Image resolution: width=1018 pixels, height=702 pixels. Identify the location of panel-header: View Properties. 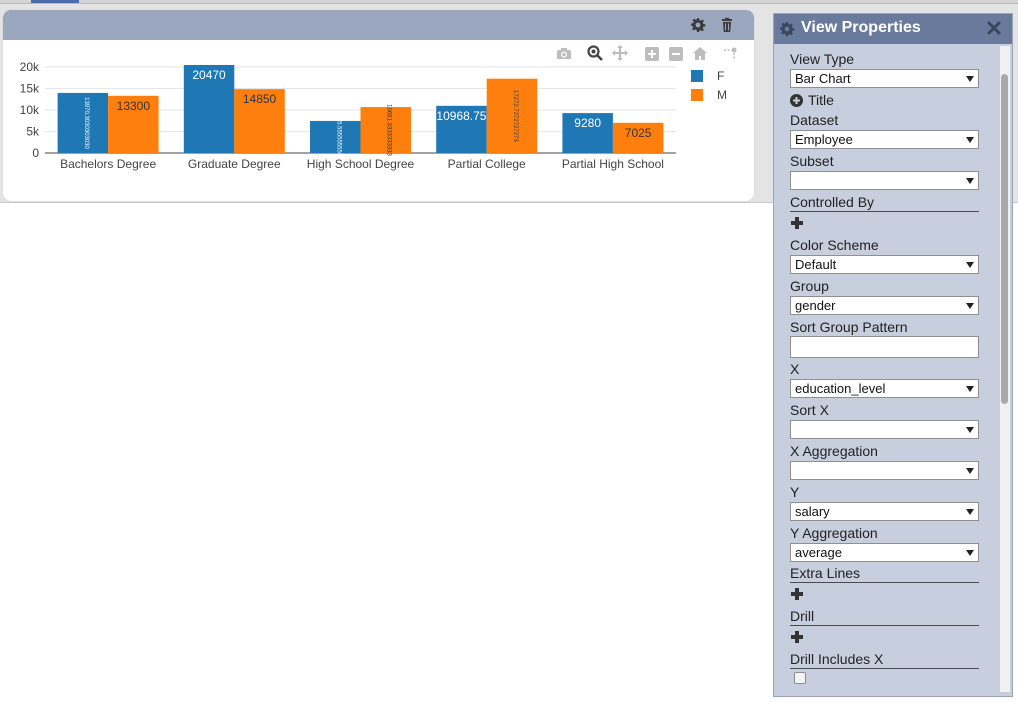
(893, 29).